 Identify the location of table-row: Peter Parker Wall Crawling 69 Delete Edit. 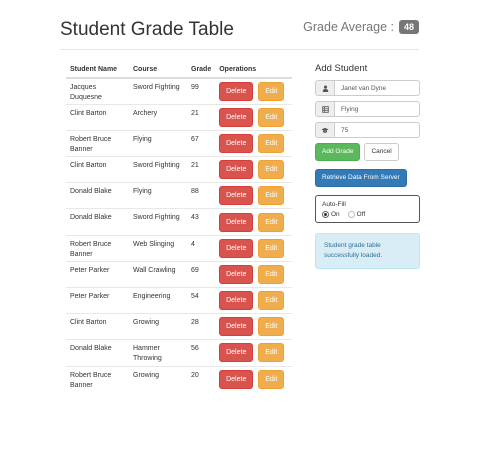
(179, 274).